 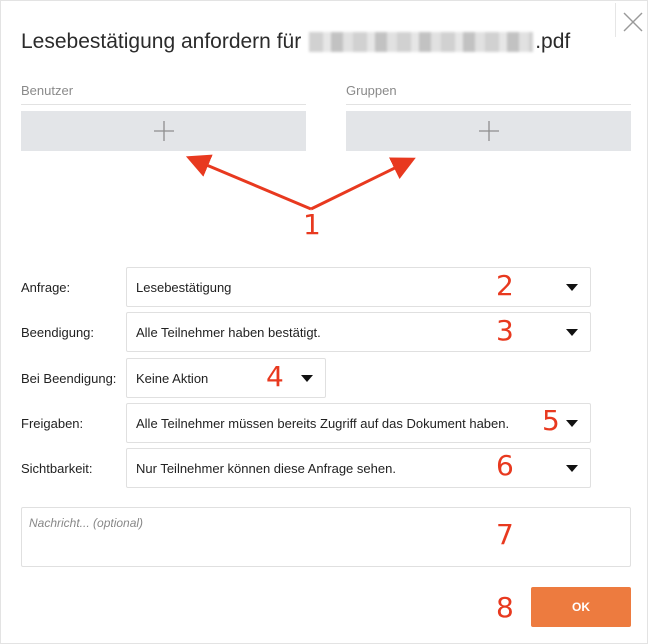 What do you see at coordinates (172, 378) in the screenshot?
I see `on-completion-select-value: Keine Aktion` at bounding box center [172, 378].